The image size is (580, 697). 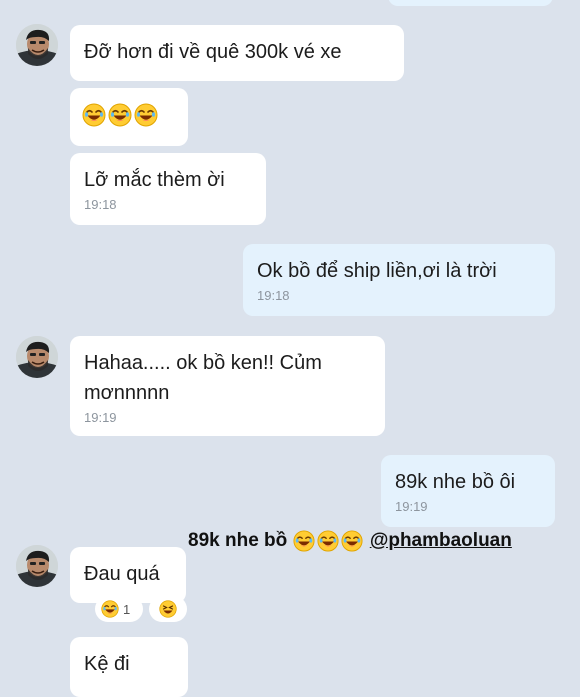 I want to click on message-text: Ok bồ để ship liền,ơi là trời, so click(x=377, y=271).